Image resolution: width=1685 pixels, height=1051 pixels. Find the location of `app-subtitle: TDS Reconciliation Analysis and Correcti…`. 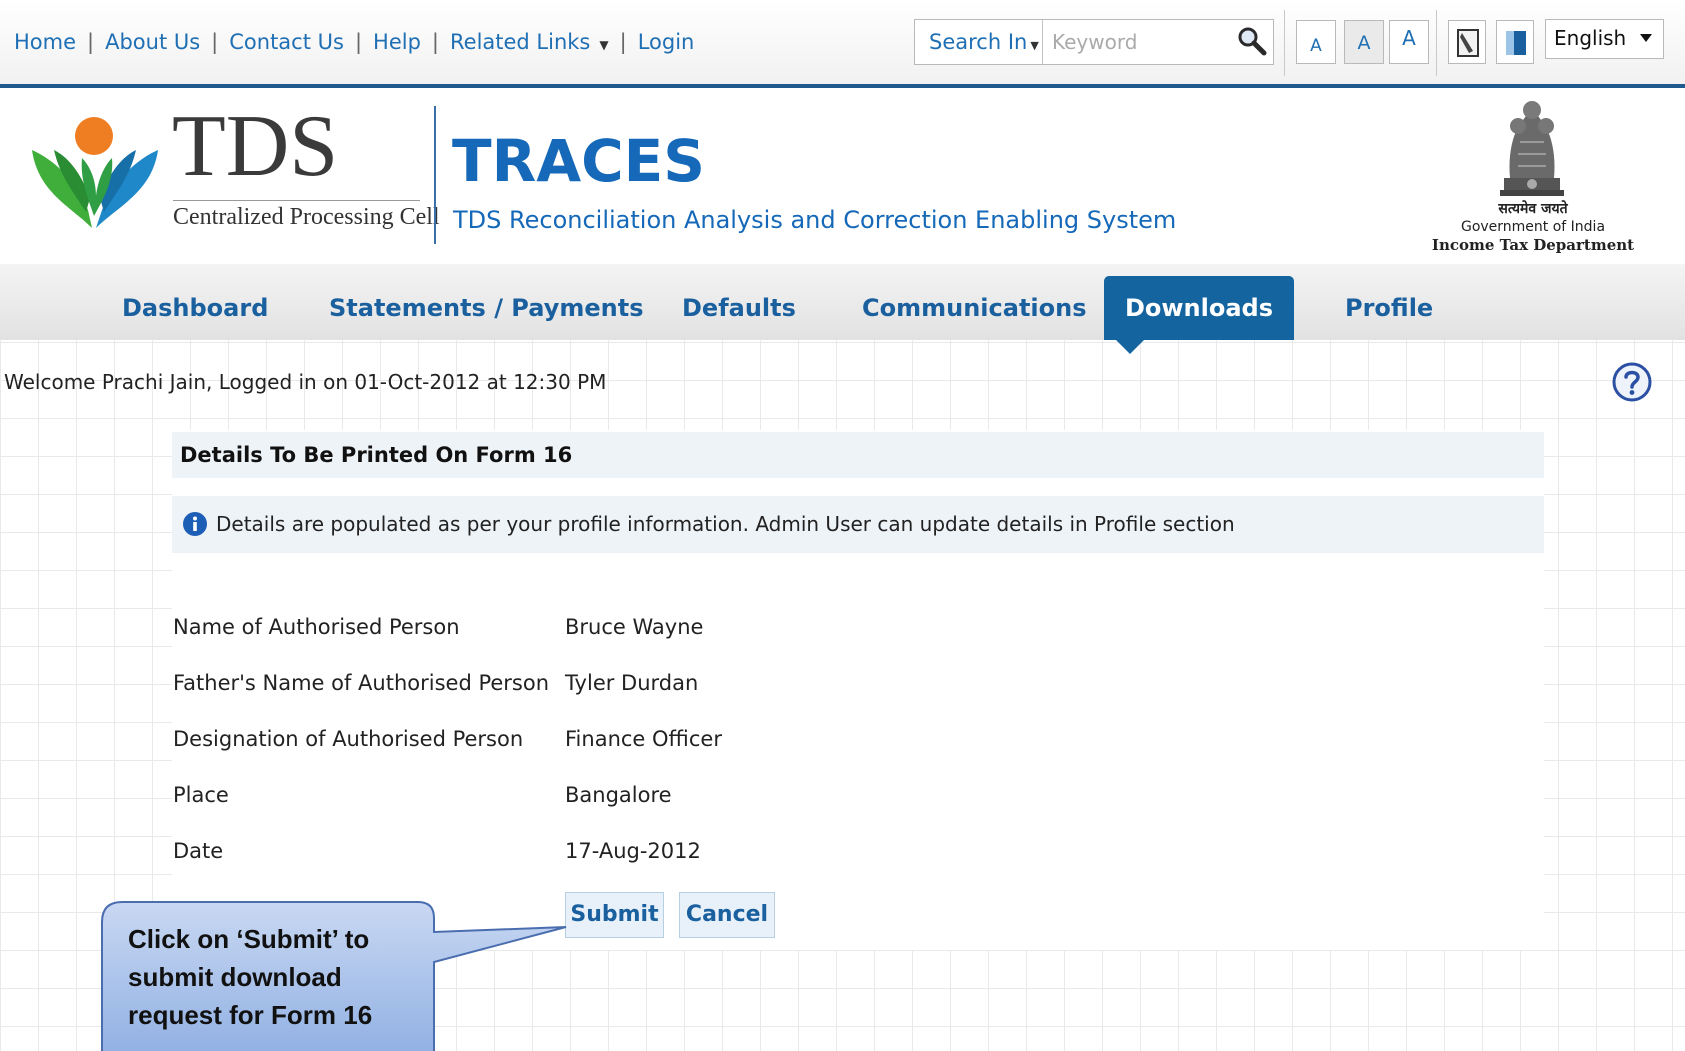

app-subtitle: TDS Reconciliation Analysis and Correcti… is located at coordinates (815, 220).